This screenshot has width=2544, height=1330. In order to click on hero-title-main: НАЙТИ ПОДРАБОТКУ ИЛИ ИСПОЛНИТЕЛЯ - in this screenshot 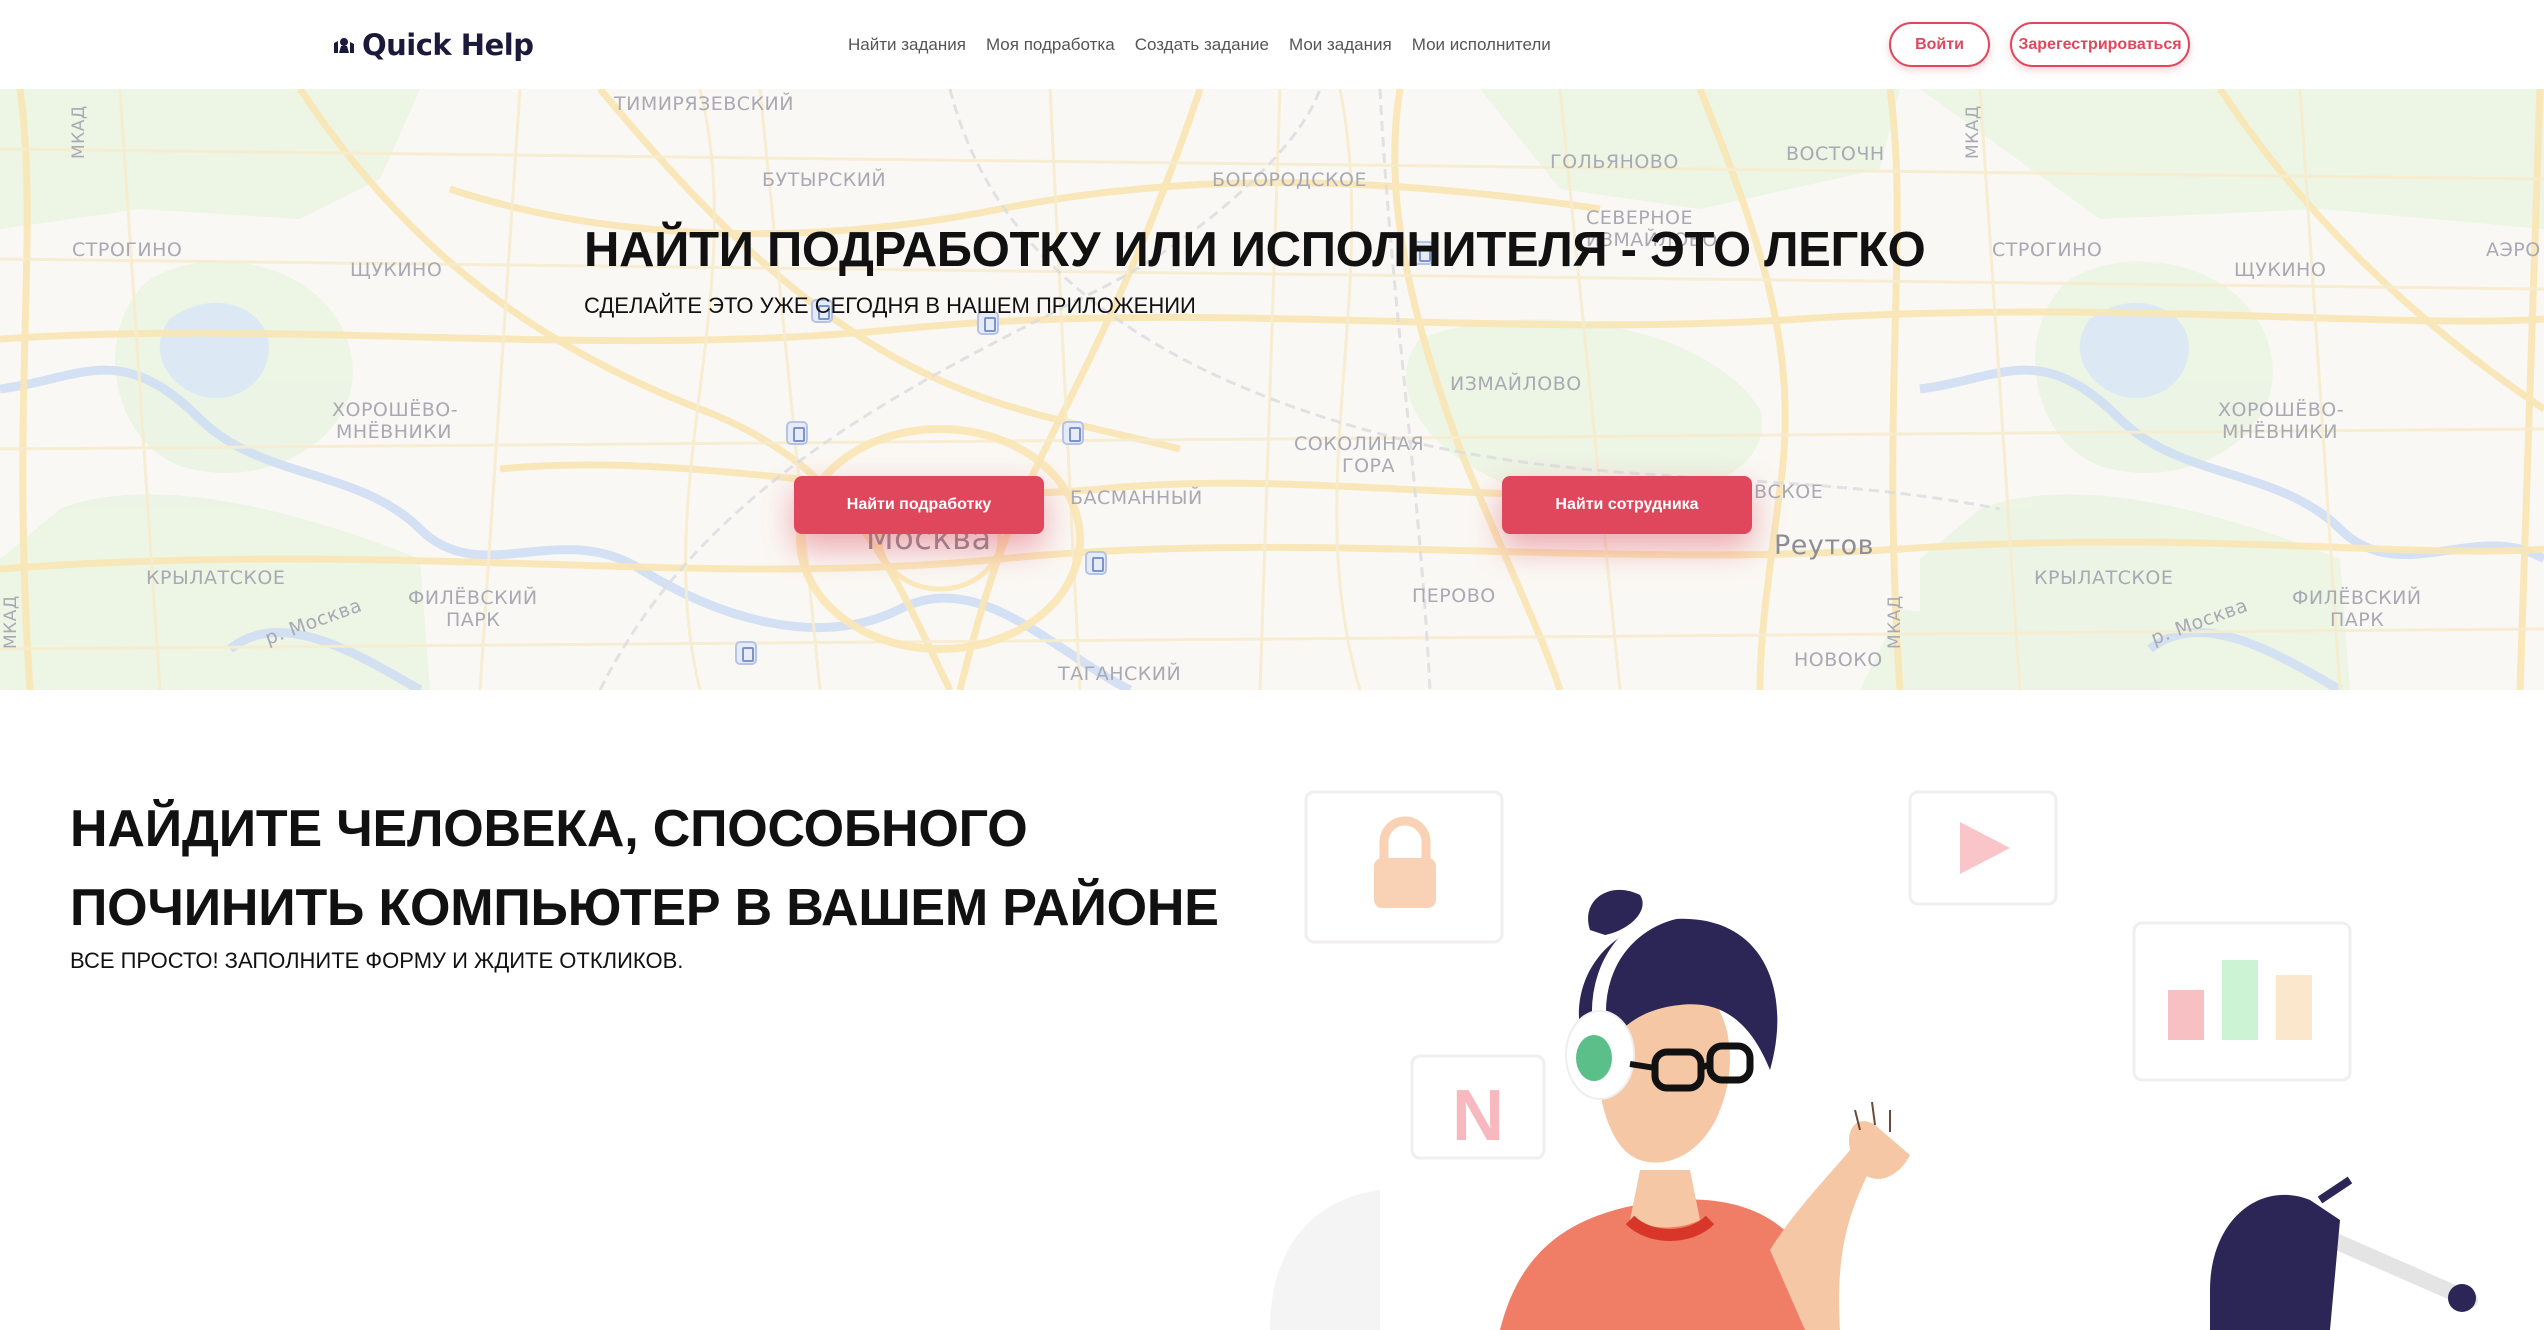, I will do `click(1117, 250)`.